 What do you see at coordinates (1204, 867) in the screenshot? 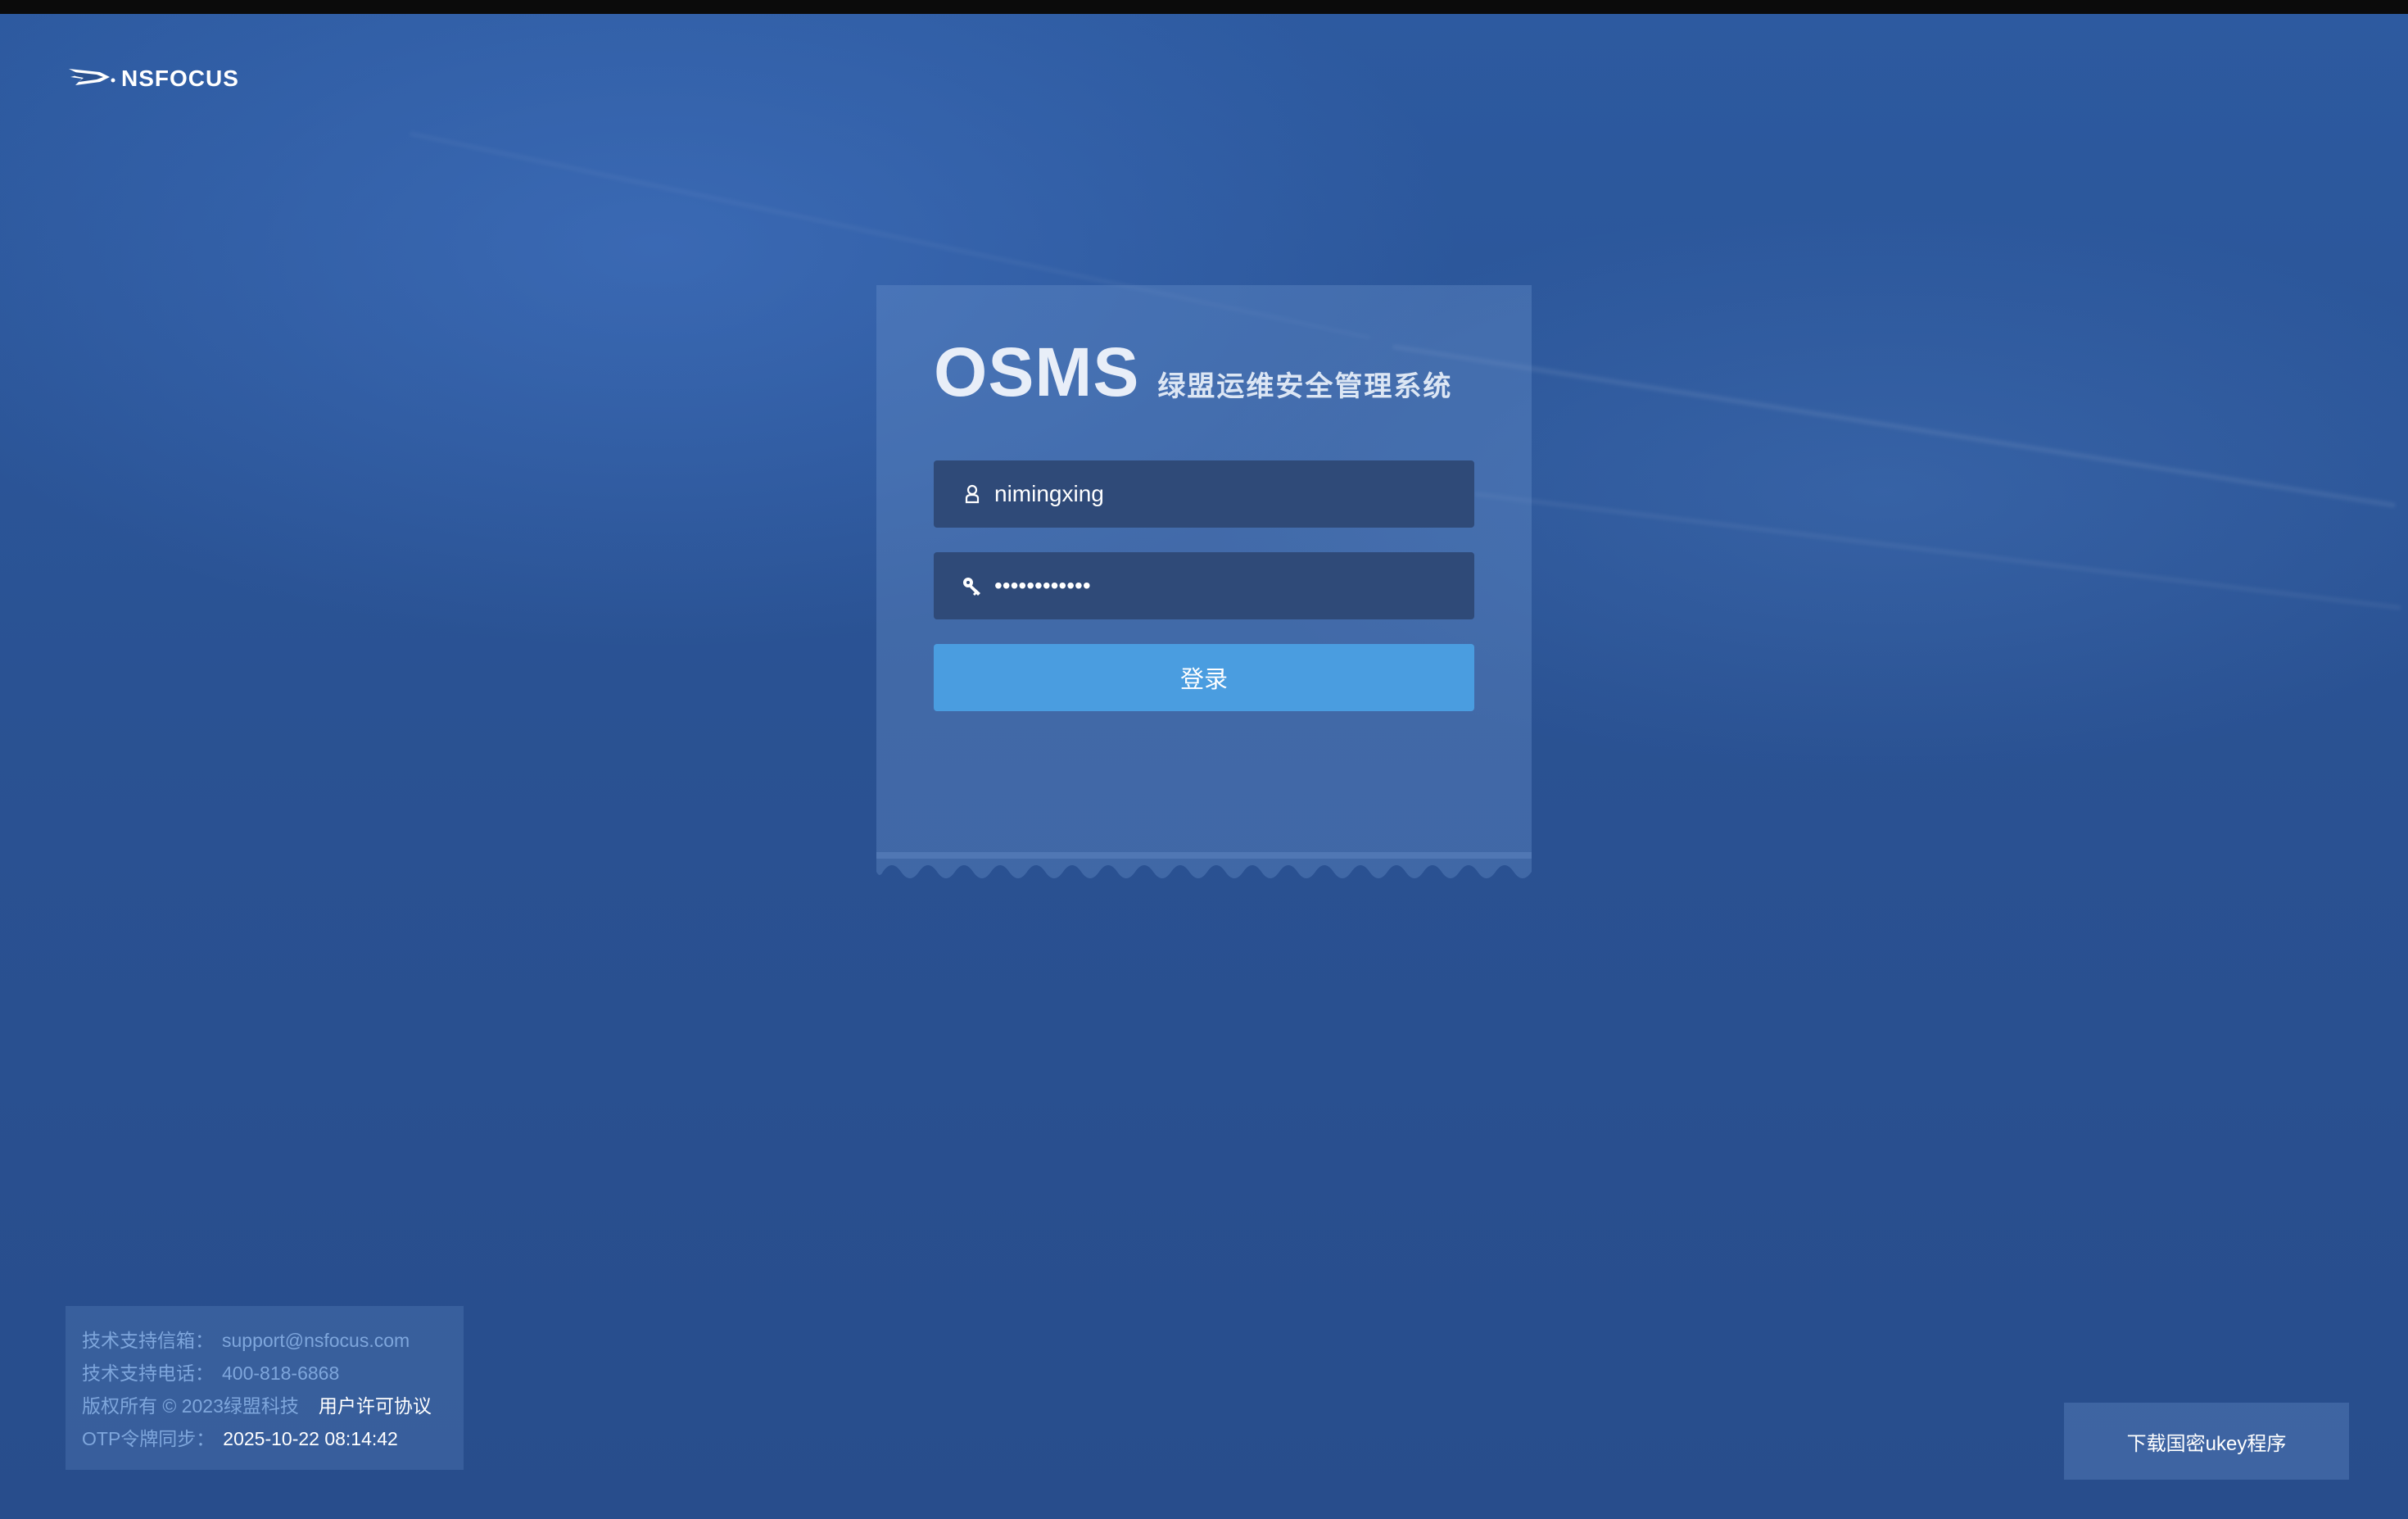
I see `login-card-edge` at bounding box center [1204, 867].